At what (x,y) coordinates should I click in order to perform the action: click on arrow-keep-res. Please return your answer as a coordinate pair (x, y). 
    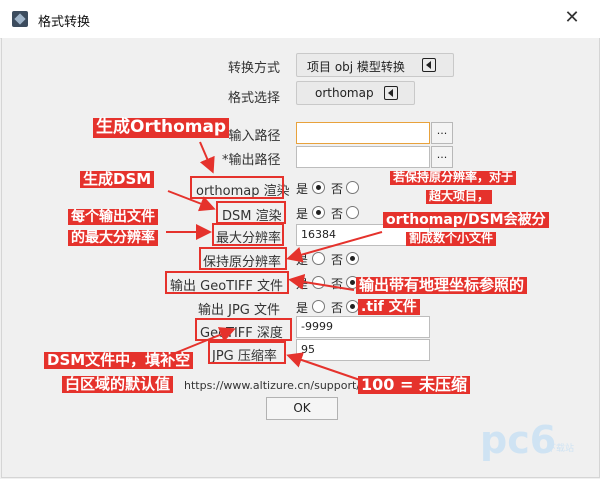
    Looking at the image, I should click on (334, 247).